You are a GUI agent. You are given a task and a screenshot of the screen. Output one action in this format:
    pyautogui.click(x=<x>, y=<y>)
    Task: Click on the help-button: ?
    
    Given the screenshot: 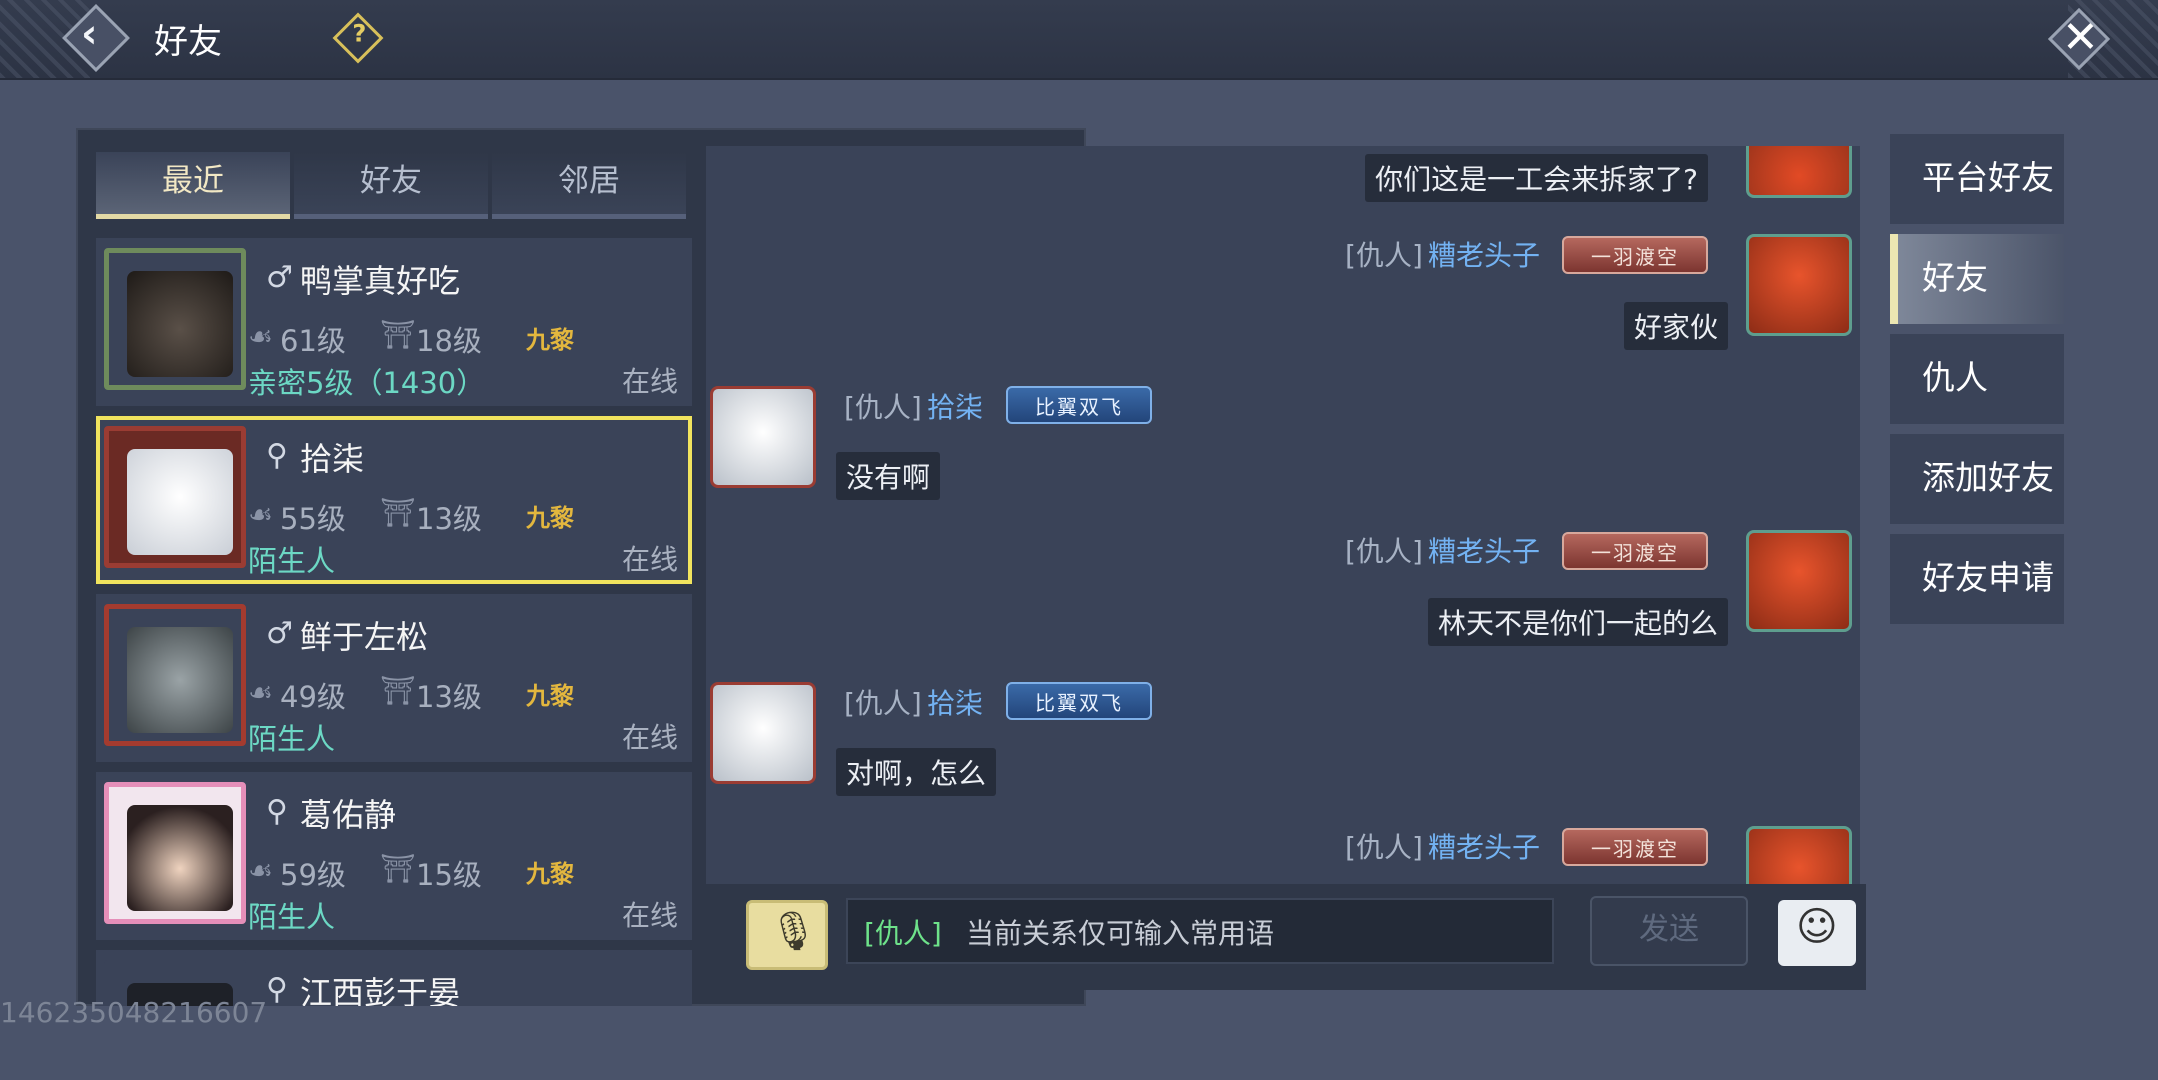 What is the action you would take?
    pyautogui.click(x=358, y=38)
    